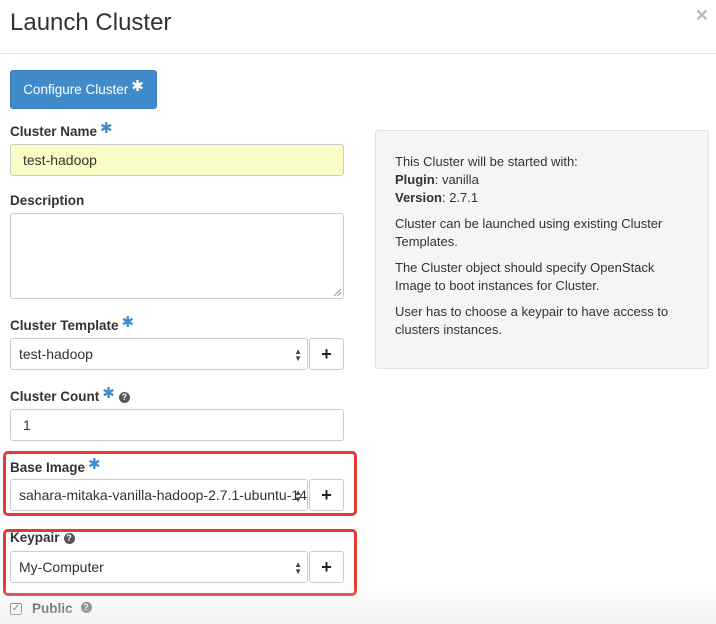 This screenshot has width=716, height=624. What do you see at coordinates (702, 15) in the screenshot?
I see `close-icon: ×` at bounding box center [702, 15].